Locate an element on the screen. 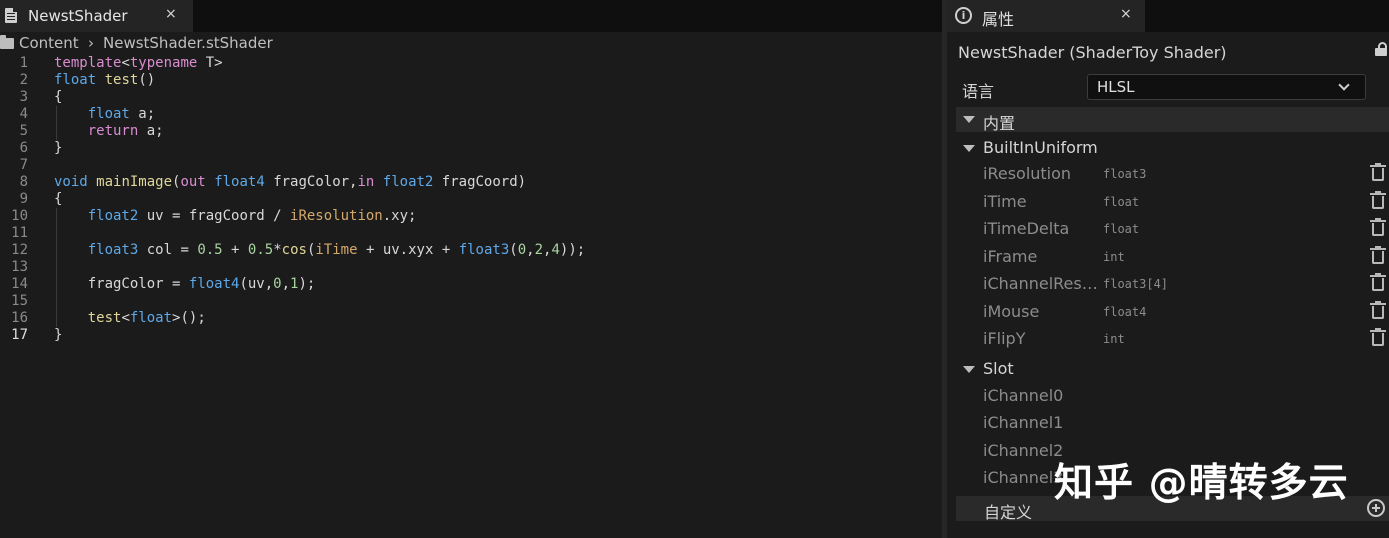 The image size is (1389, 538). slot-name: iChannel1 is located at coordinates (1023, 422).